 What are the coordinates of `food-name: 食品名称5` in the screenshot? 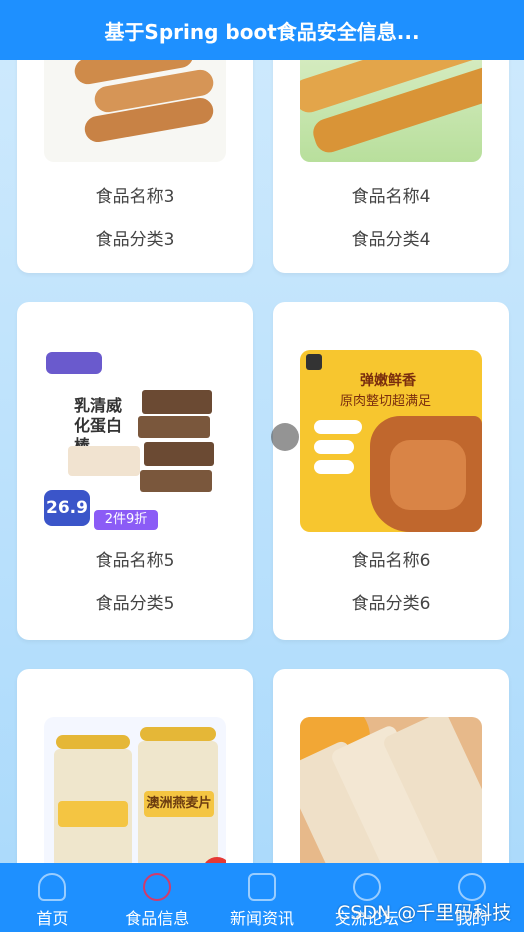 It's located at (135, 561).